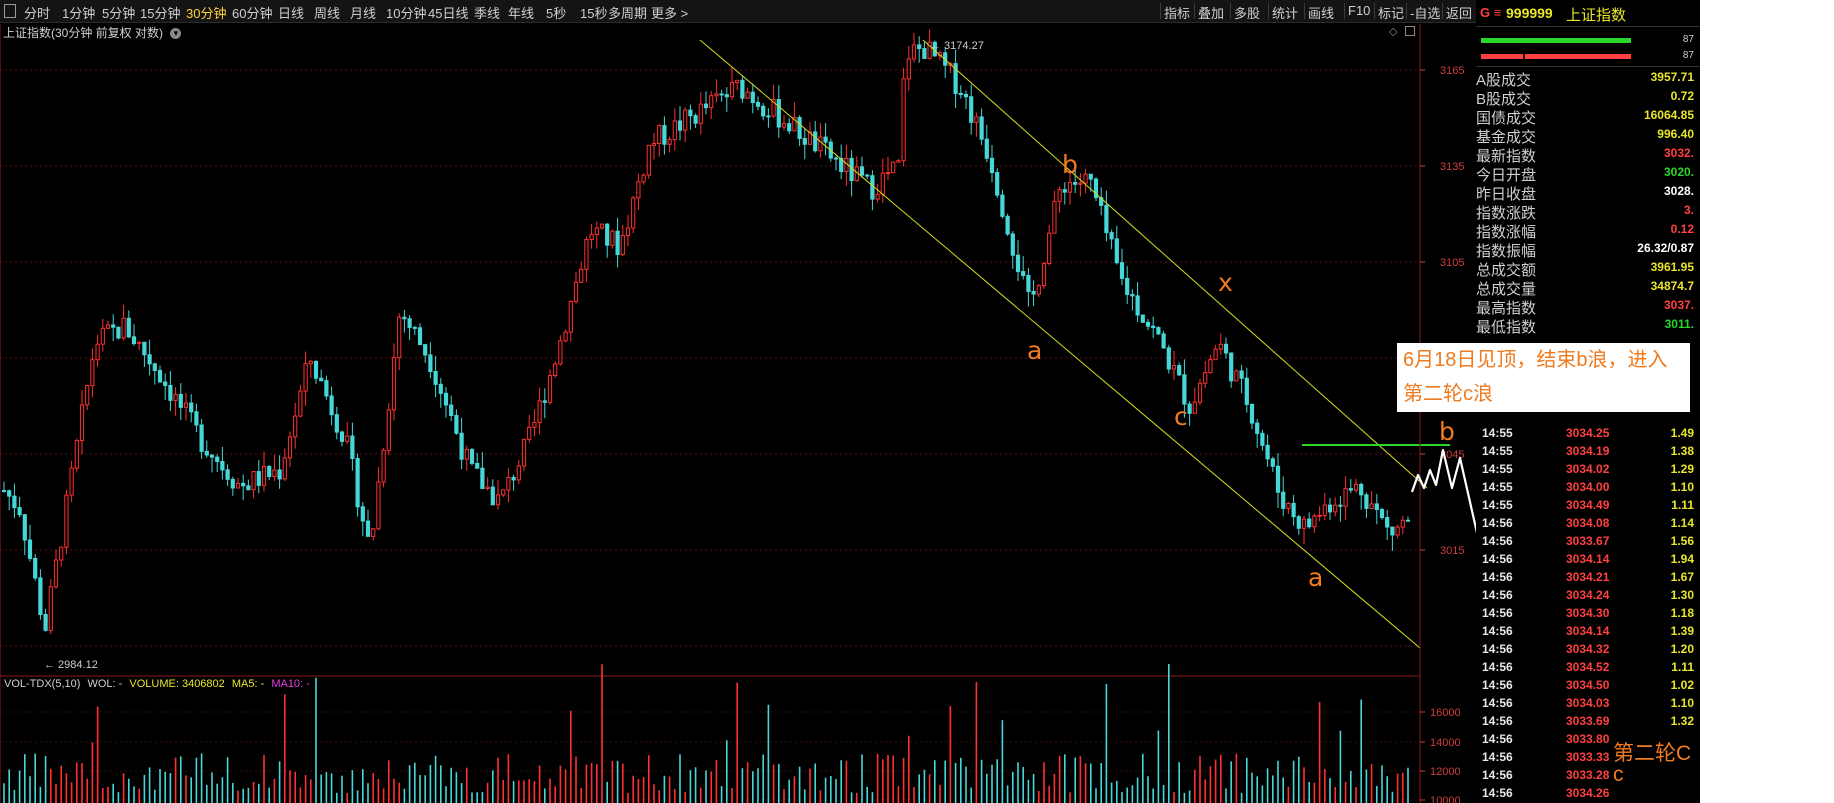  Describe the element at coordinates (1452, 263) in the screenshot. I see `price-tick-label: 3105` at that location.